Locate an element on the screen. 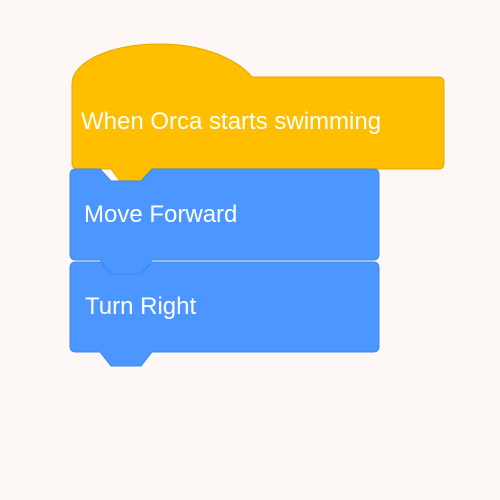 The image size is (500, 500). turn-right-block is located at coordinates (224, 314).